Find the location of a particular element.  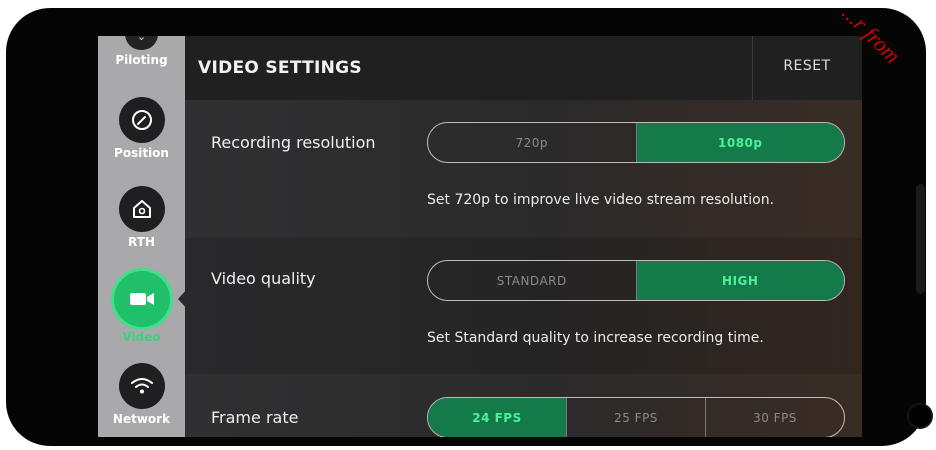

video-camera-icon is located at coordinates (141, 299).